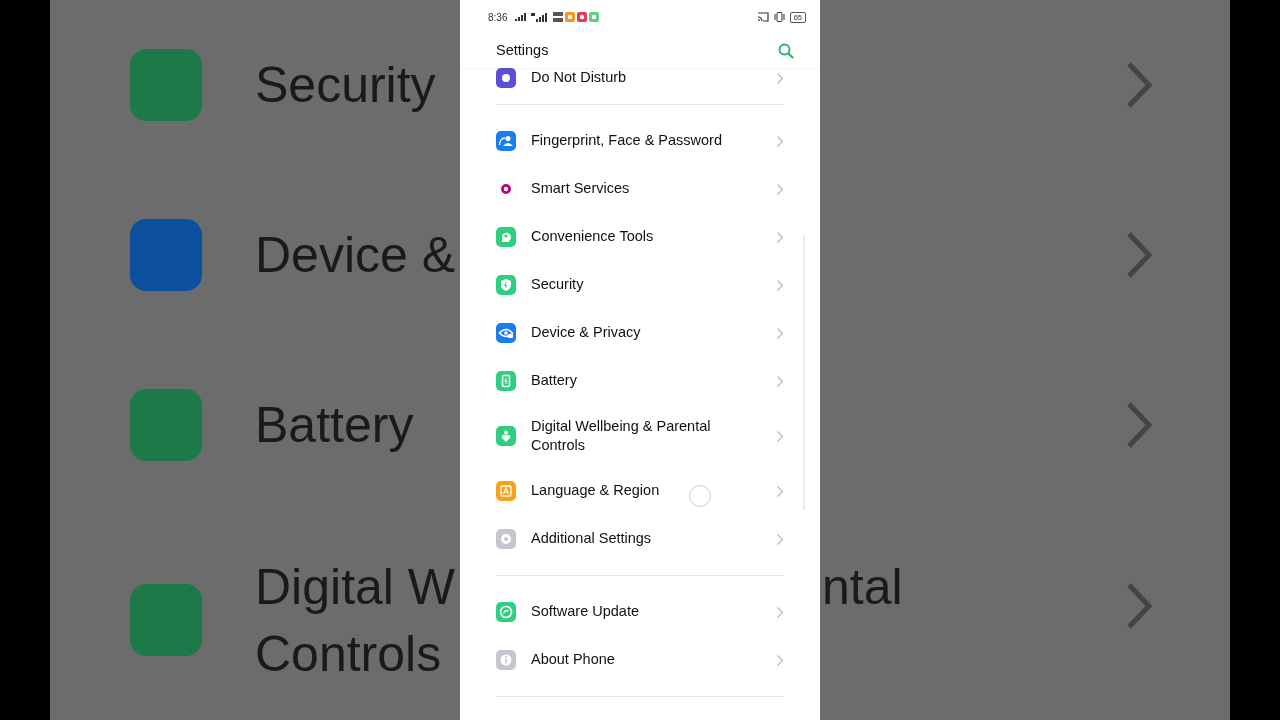 Image resolution: width=1280 pixels, height=720 pixels. I want to click on setting-label: Device &, so click(355, 255).